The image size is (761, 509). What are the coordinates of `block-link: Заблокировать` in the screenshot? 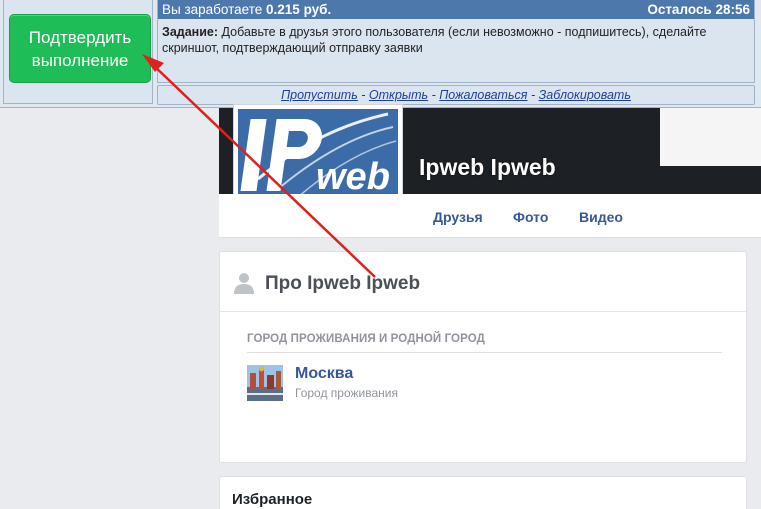 It's located at (585, 95).